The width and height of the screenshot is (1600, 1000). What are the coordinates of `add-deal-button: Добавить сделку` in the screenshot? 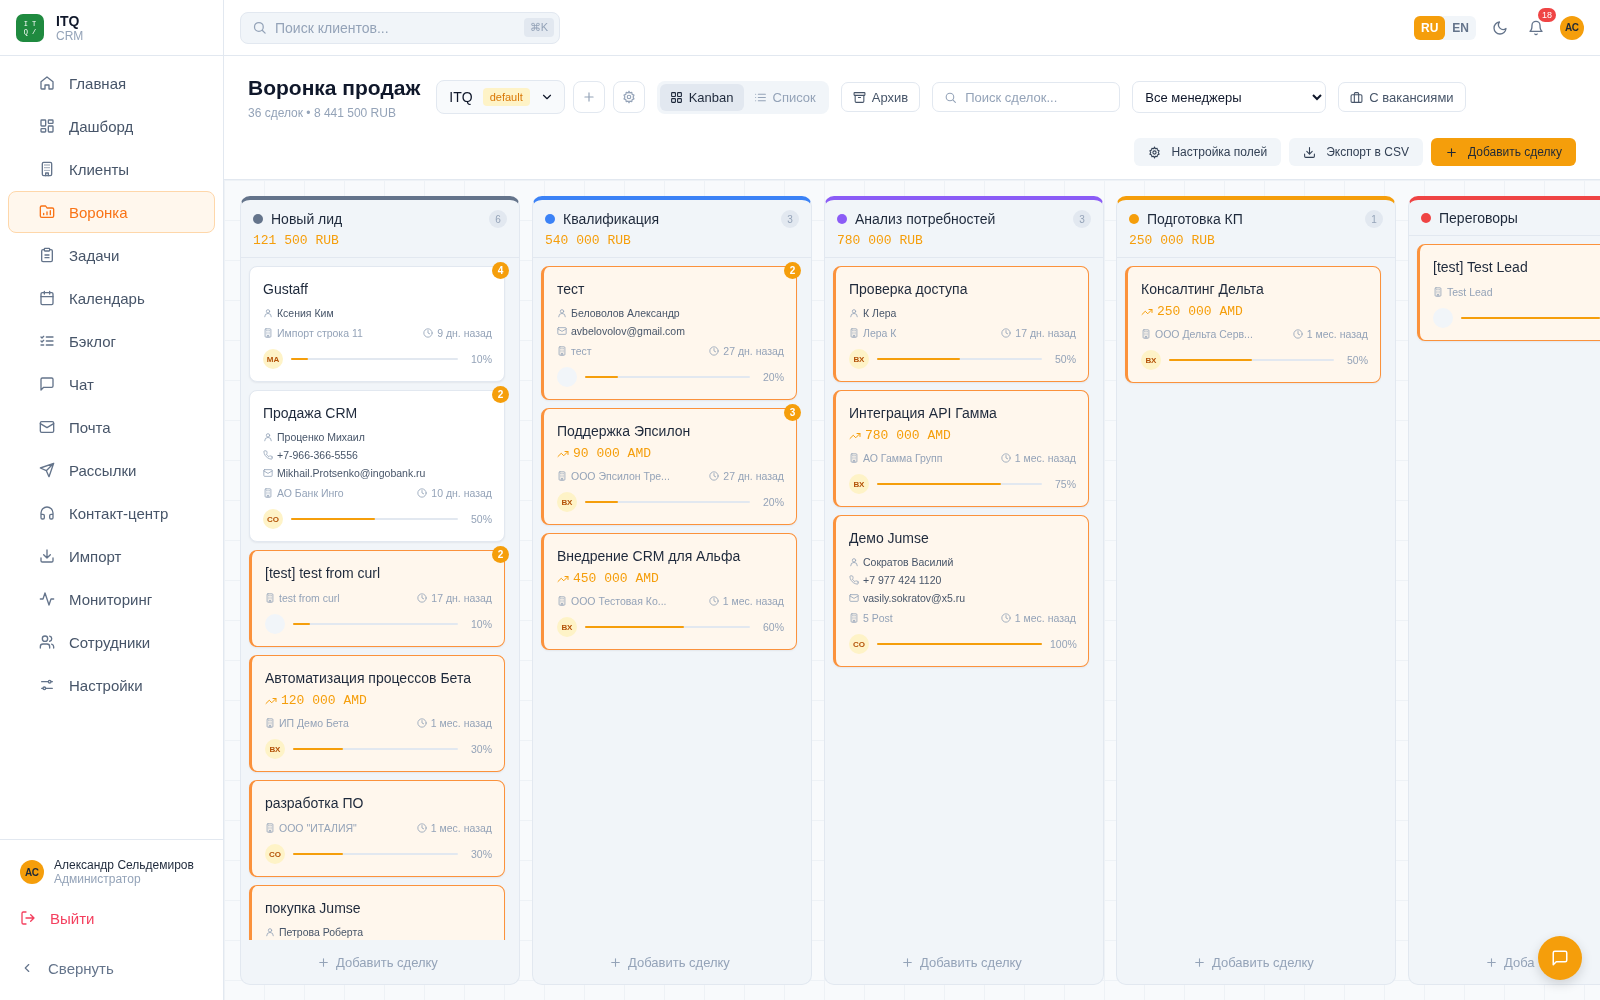 It's located at (1503, 152).